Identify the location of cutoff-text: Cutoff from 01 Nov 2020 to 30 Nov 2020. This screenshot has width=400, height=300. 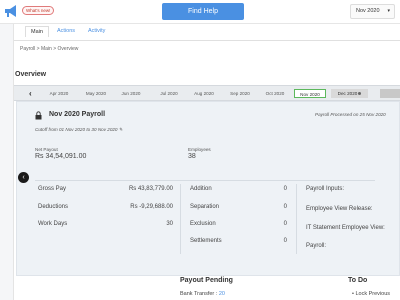
(76, 129).